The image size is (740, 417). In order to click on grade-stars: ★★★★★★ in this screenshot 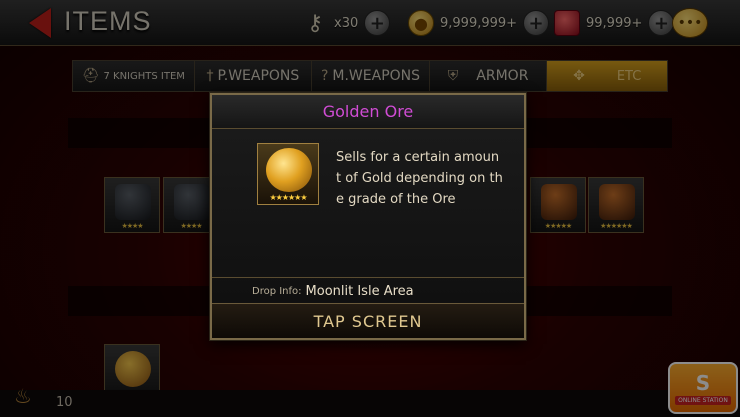, I will do `click(288, 197)`.